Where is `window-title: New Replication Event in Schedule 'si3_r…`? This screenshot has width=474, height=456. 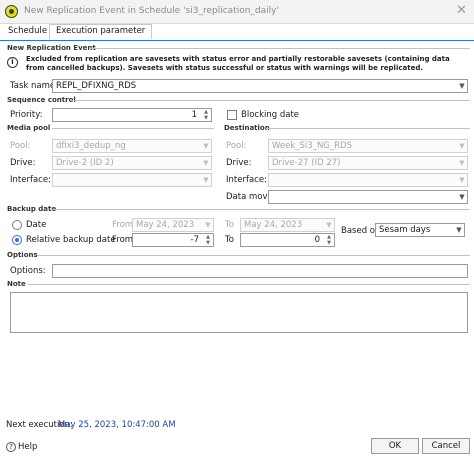
window-title: New Replication Event in Schedule 'si3_r… is located at coordinates (151, 11).